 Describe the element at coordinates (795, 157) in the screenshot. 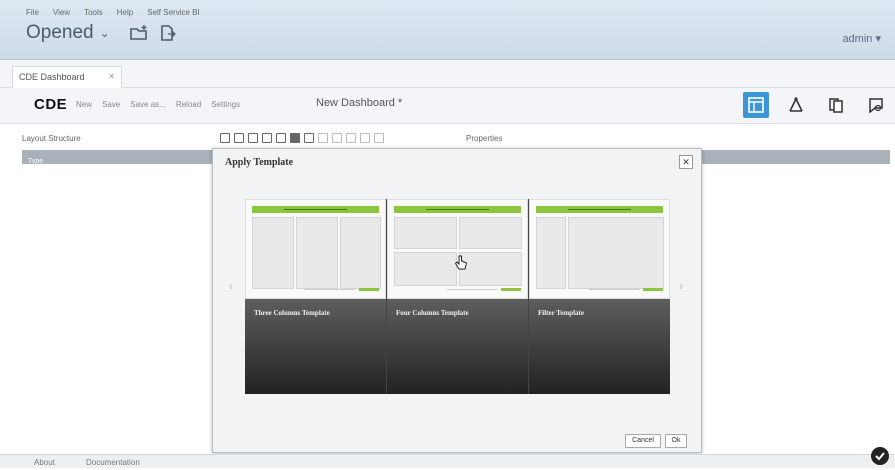

I see `properties-header-bar` at that location.